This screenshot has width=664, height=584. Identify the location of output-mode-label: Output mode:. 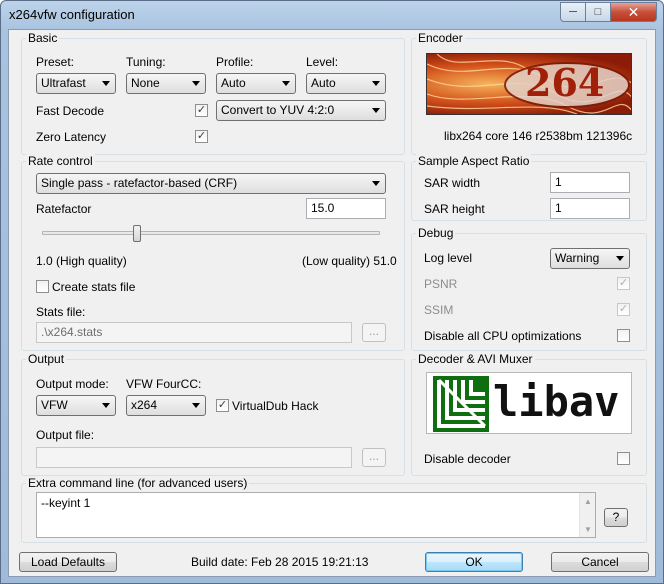
(72, 384).